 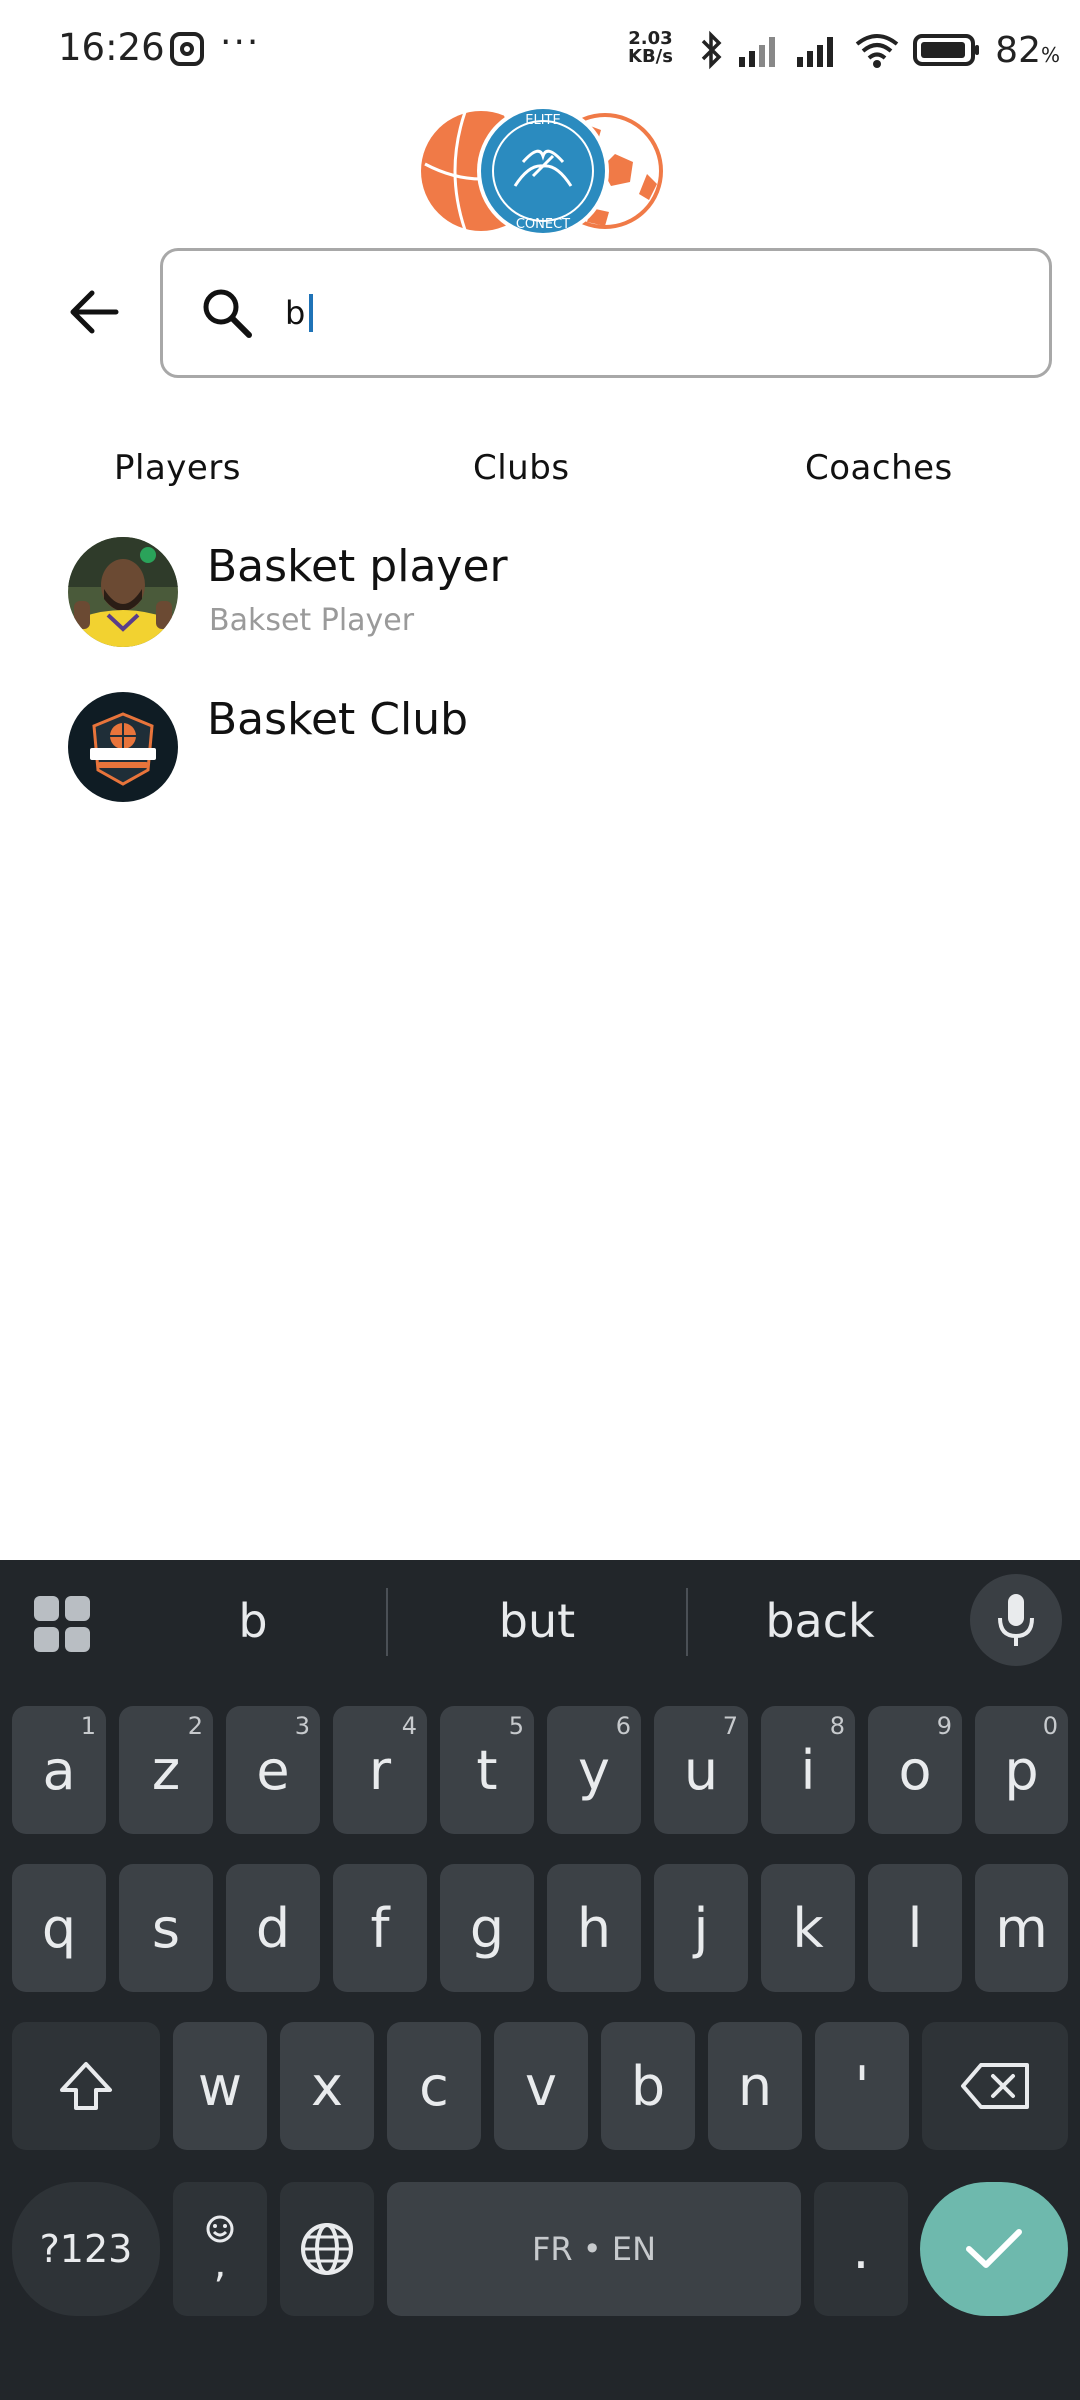 I want to click on key-r: r4, so click(x=380, y=1770).